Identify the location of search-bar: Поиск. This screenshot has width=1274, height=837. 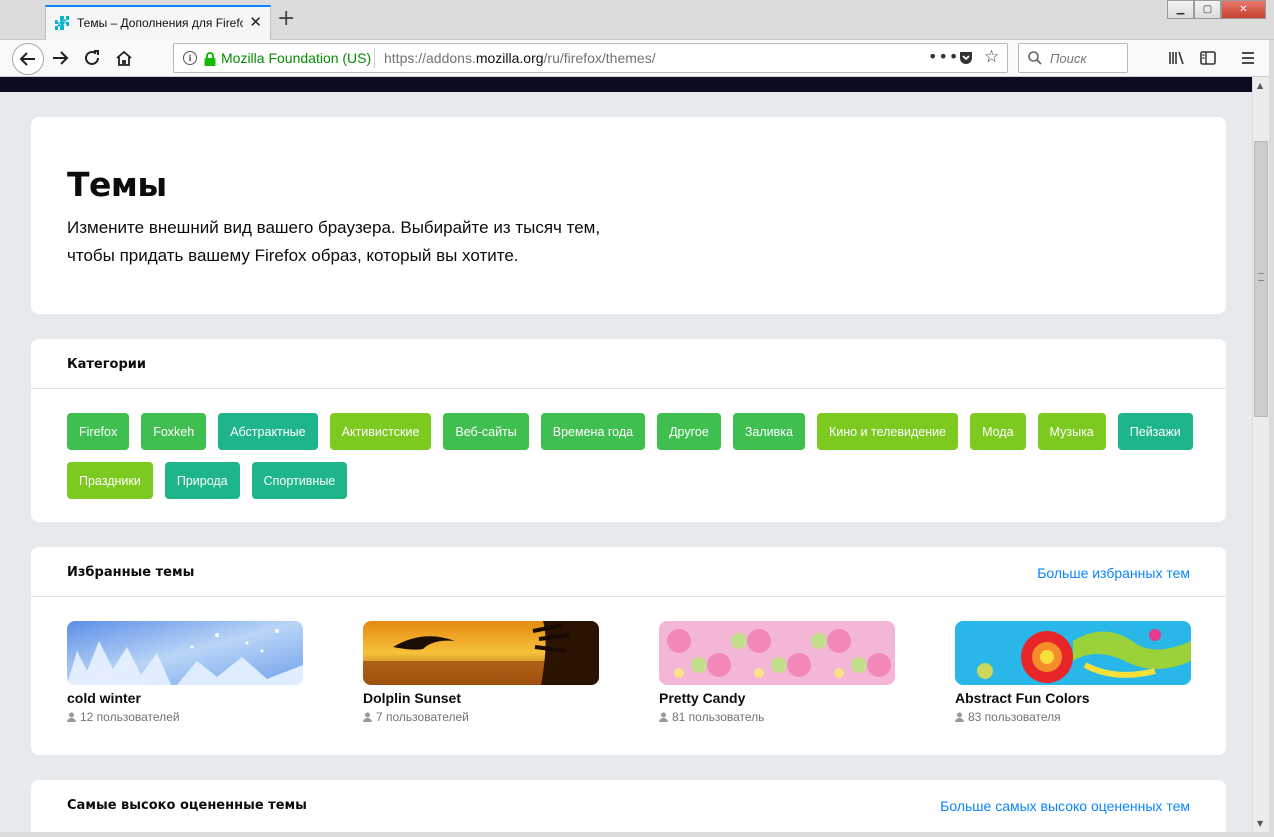
(1073, 58).